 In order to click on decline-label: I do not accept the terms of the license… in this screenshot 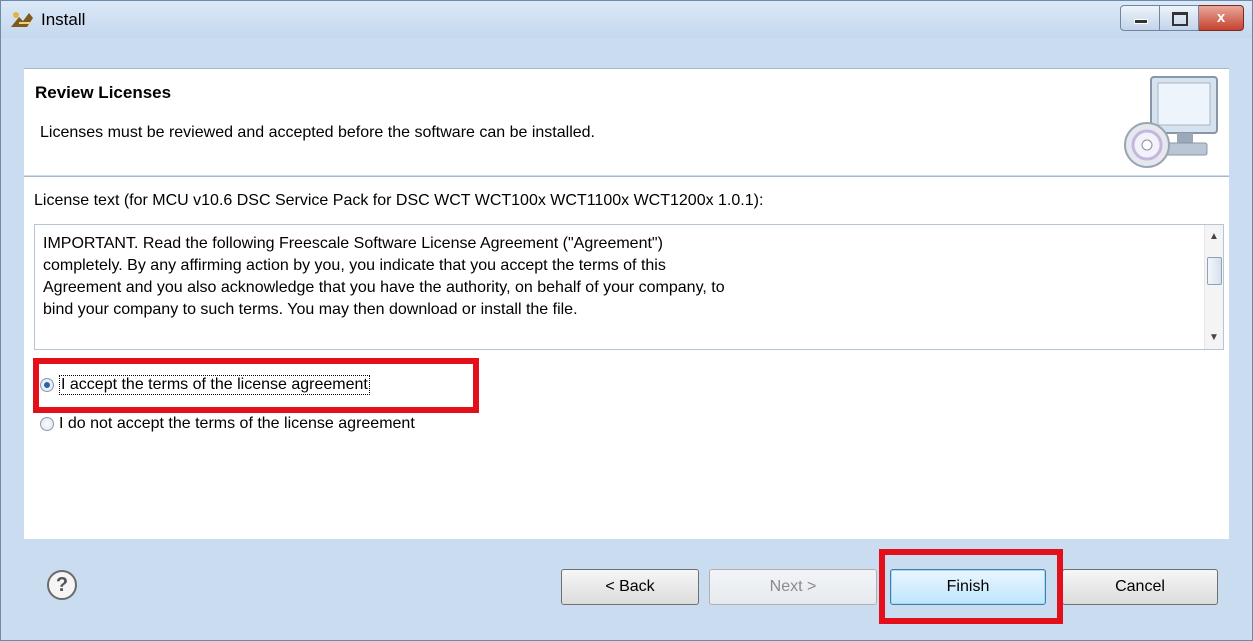, I will do `click(237, 424)`.